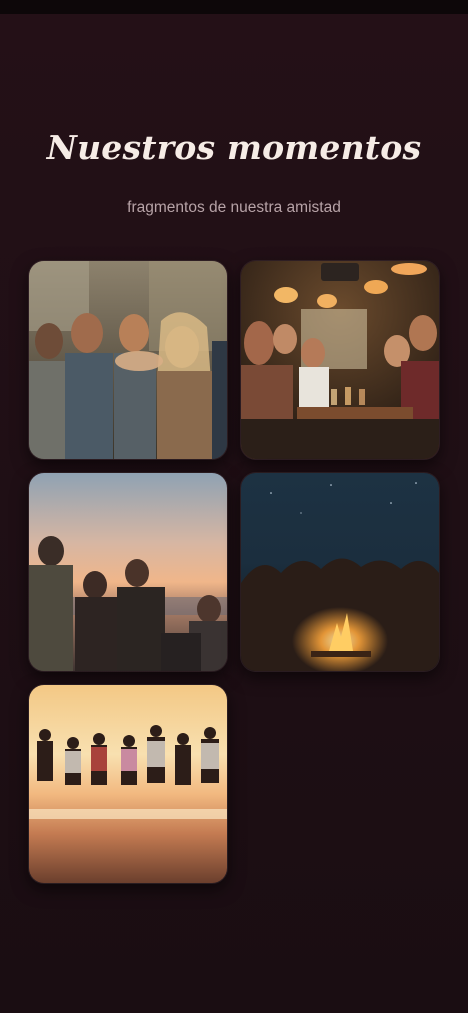 This screenshot has height=1013, width=468. I want to click on page-title: Nuestros momentos, so click(234, 147).